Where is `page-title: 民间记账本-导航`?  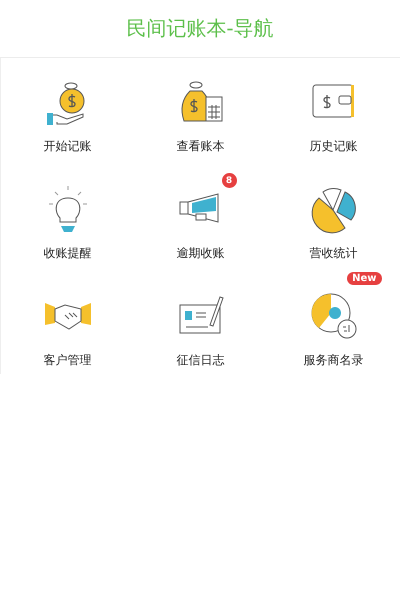 page-title: 民间记账本-导航 is located at coordinates (200, 28).